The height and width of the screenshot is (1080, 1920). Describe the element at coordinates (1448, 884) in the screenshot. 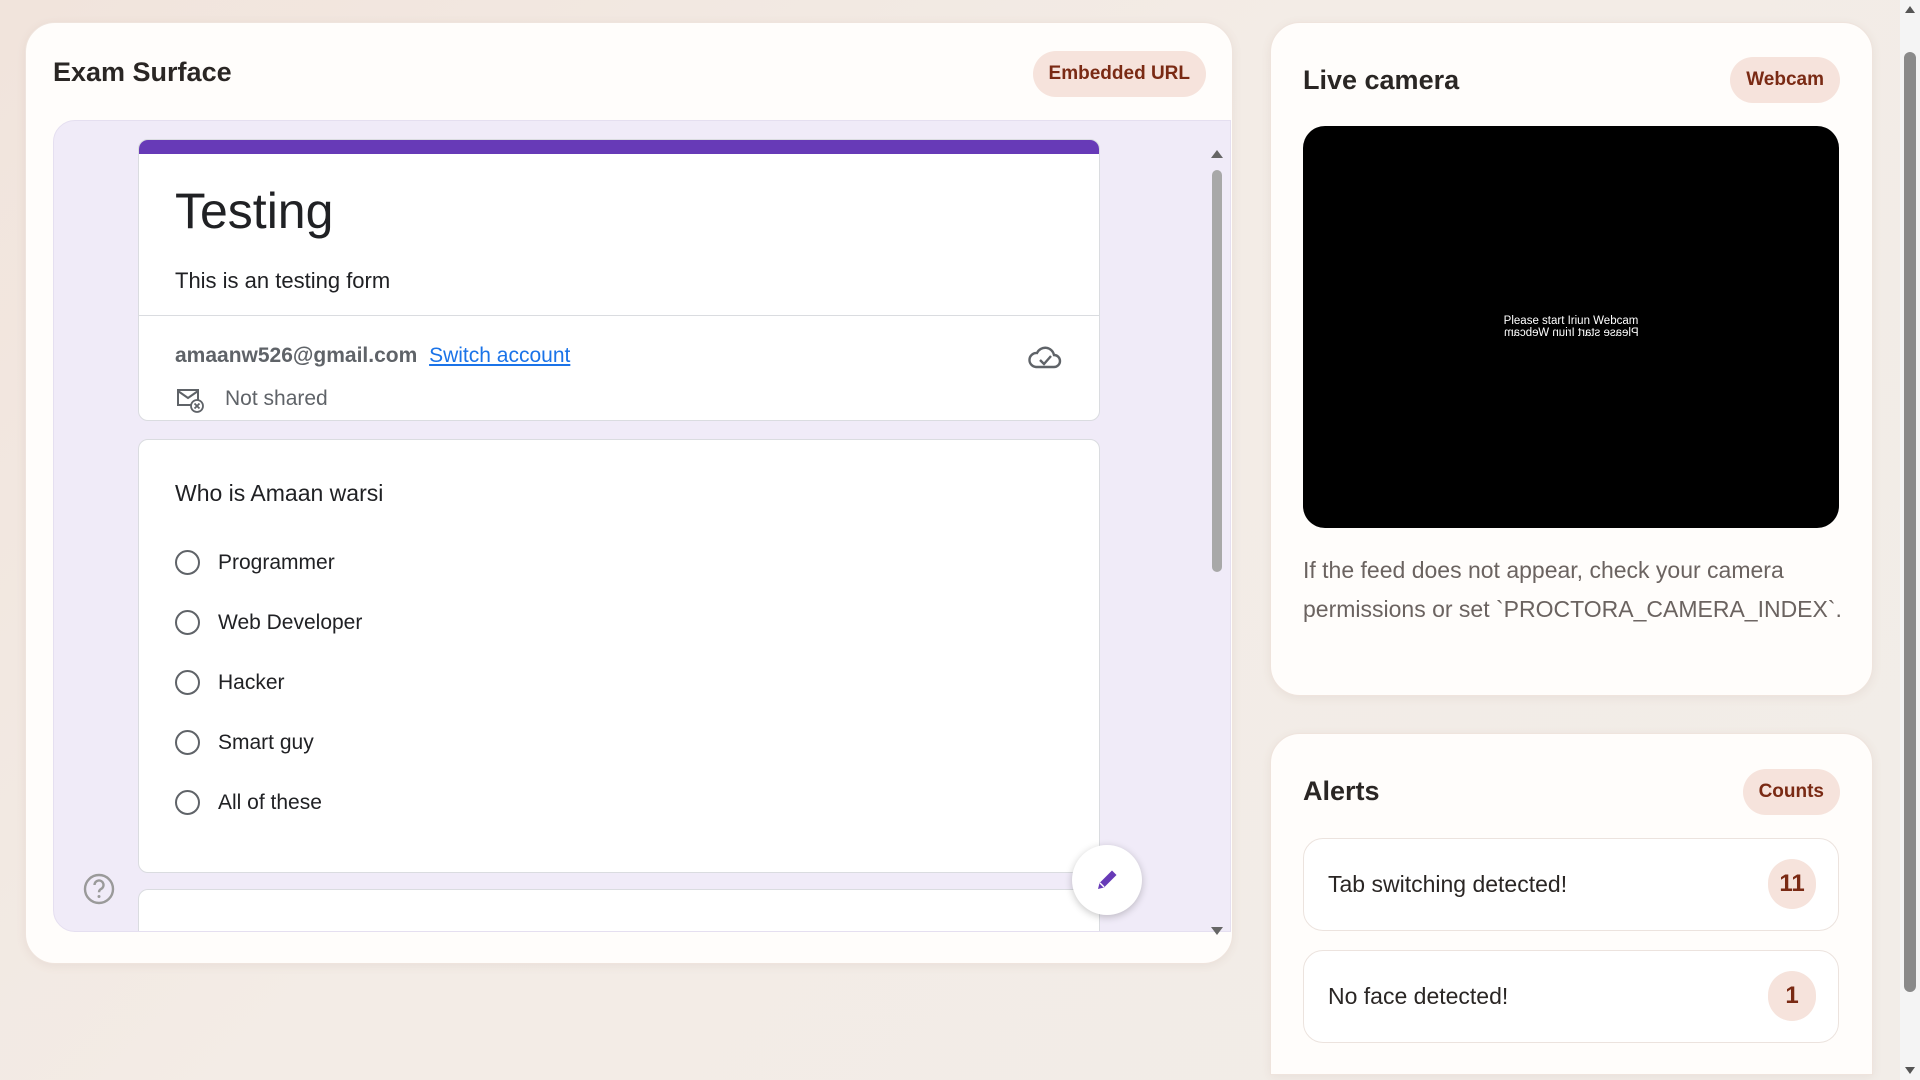

I see `alert-label: Tab switching detected!` at that location.